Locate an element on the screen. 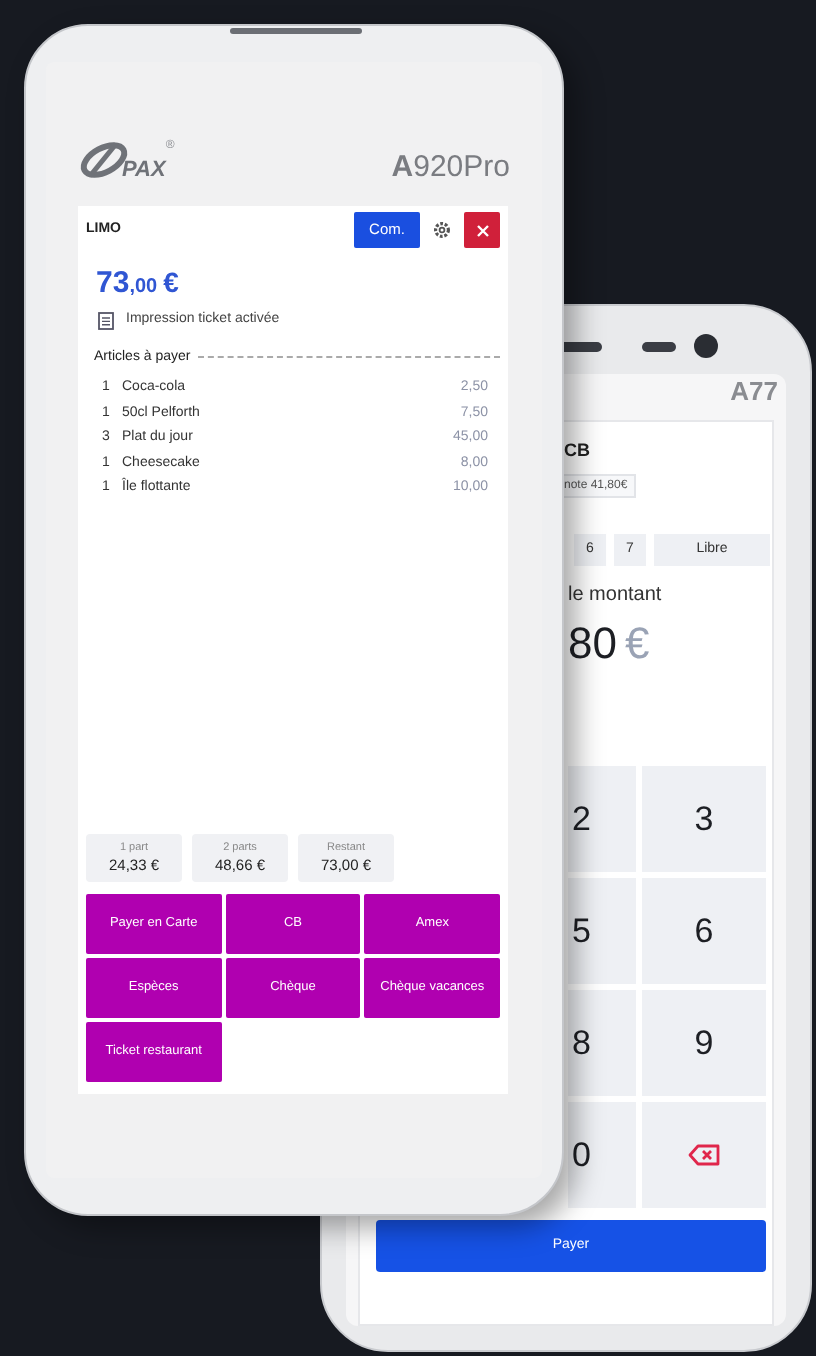 This screenshot has width=816, height=1356. amount-integer: 73 is located at coordinates (113, 283).